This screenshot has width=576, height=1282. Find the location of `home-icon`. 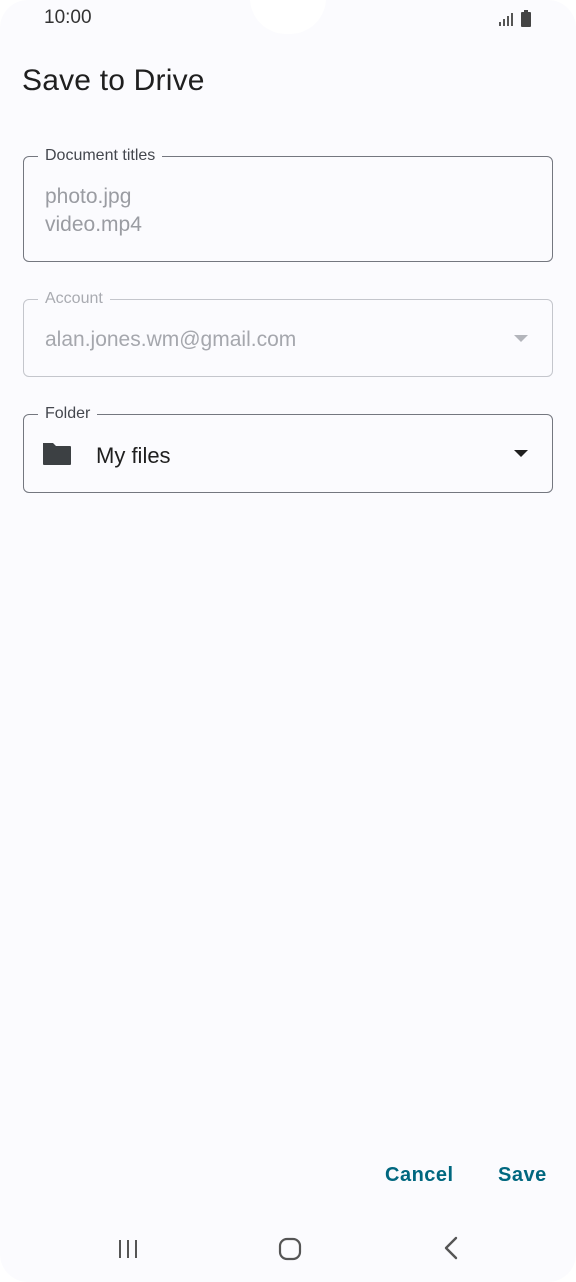

home-icon is located at coordinates (290, 1249).